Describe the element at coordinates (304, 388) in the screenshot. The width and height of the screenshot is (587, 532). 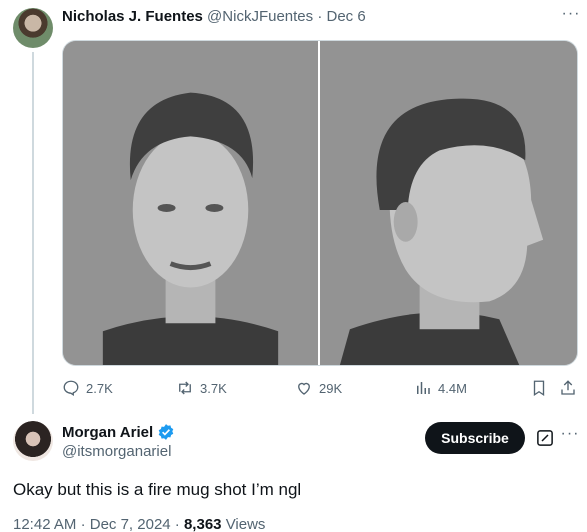
I see `like-icon` at that location.